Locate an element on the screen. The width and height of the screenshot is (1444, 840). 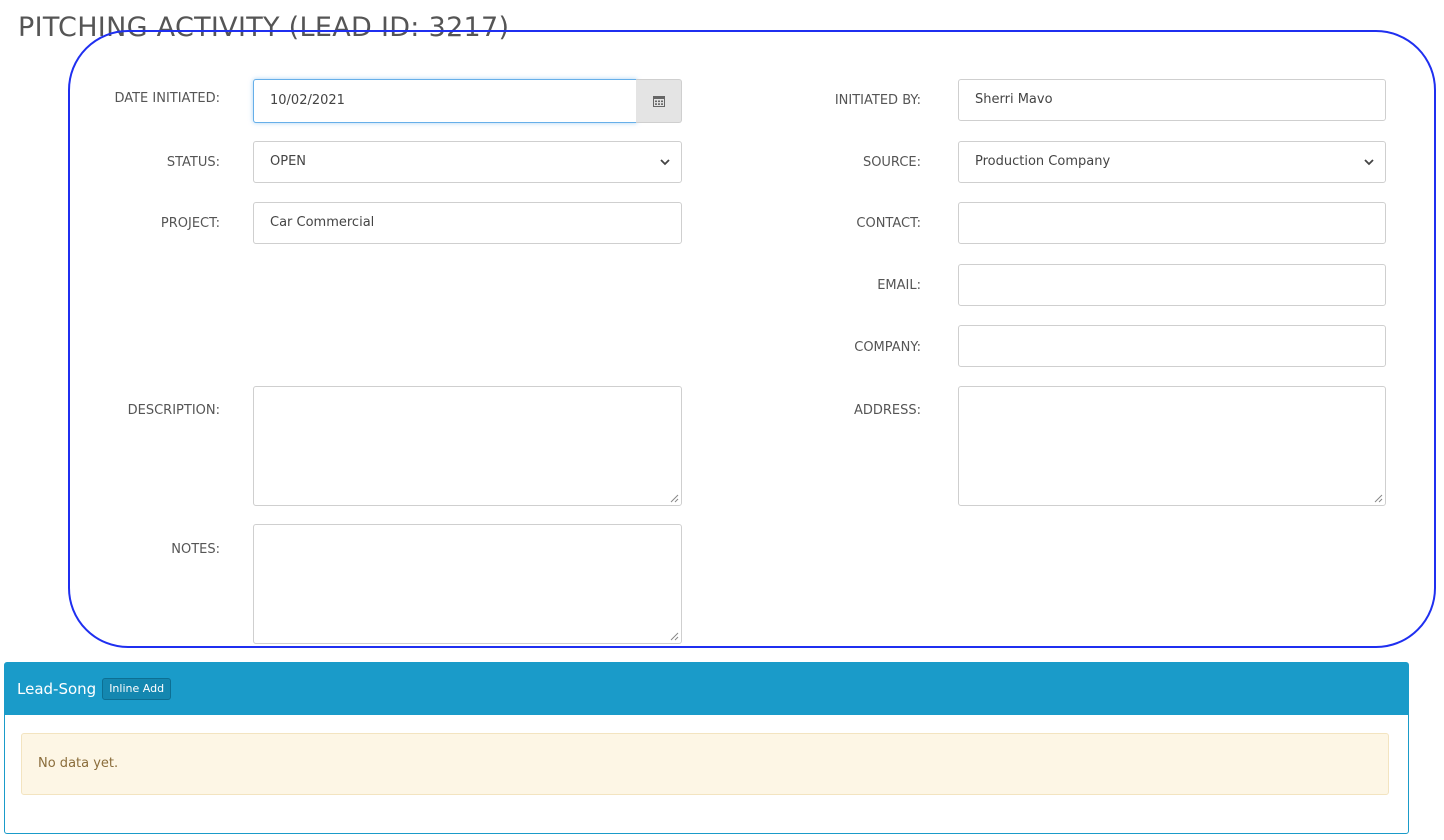
empty-state-alert: No data yet. is located at coordinates (705, 764).